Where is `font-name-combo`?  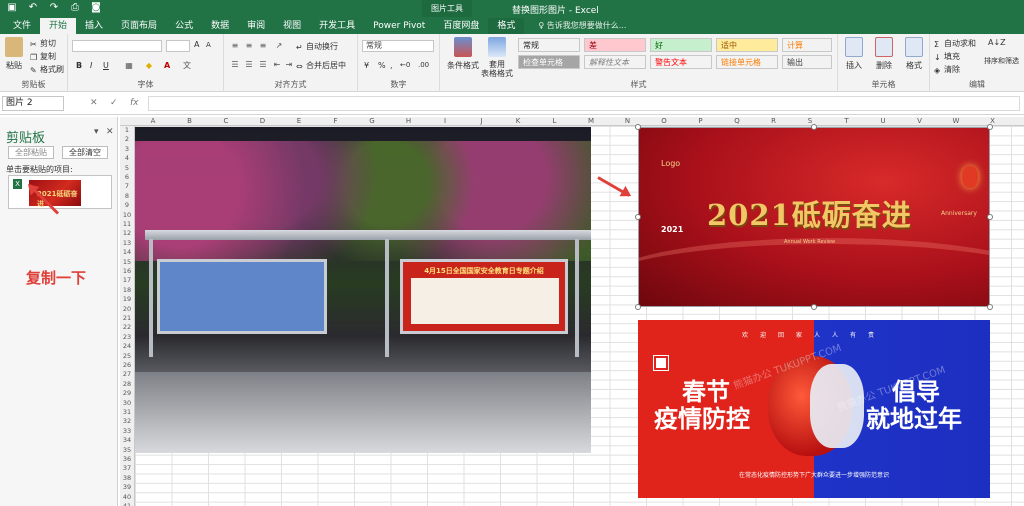
font-name-combo is located at coordinates (117, 46).